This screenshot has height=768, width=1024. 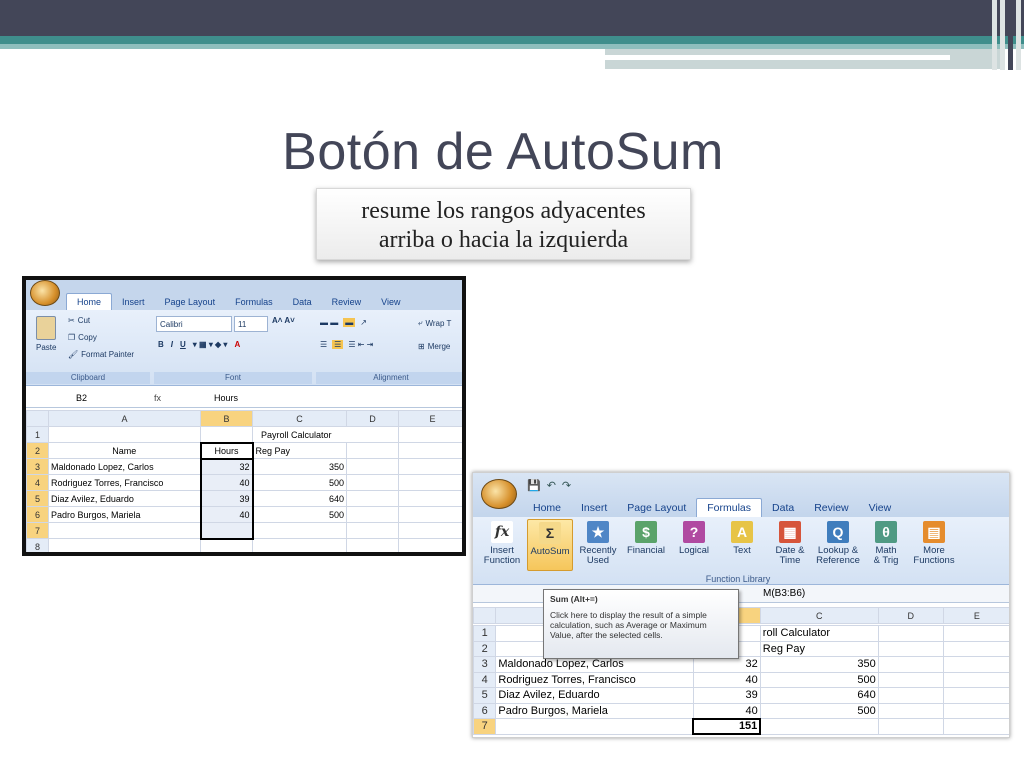 What do you see at coordinates (729, 507) in the screenshot?
I see `tab-formulas: Formulas` at bounding box center [729, 507].